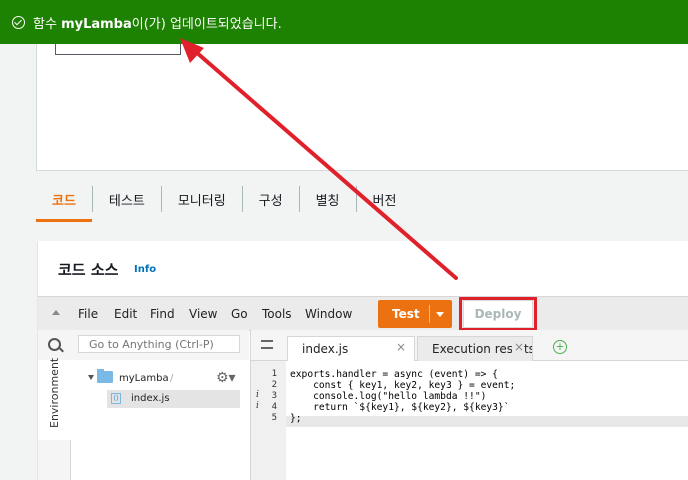 This screenshot has height=480, width=688. What do you see at coordinates (116, 398) in the screenshot?
I see `js-file-icon: ⟨⟩` at bounding box center [116, 398].